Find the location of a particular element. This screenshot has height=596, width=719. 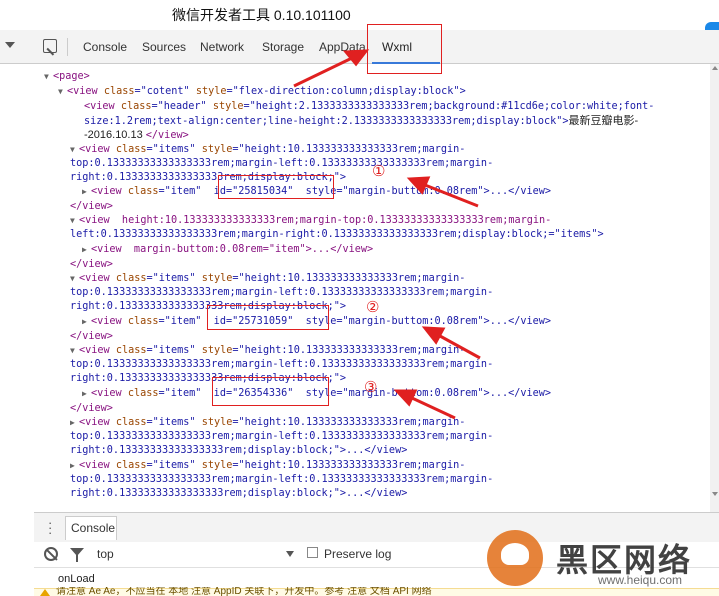

annotation-number-2: ② is located at coordinates (373, 307).